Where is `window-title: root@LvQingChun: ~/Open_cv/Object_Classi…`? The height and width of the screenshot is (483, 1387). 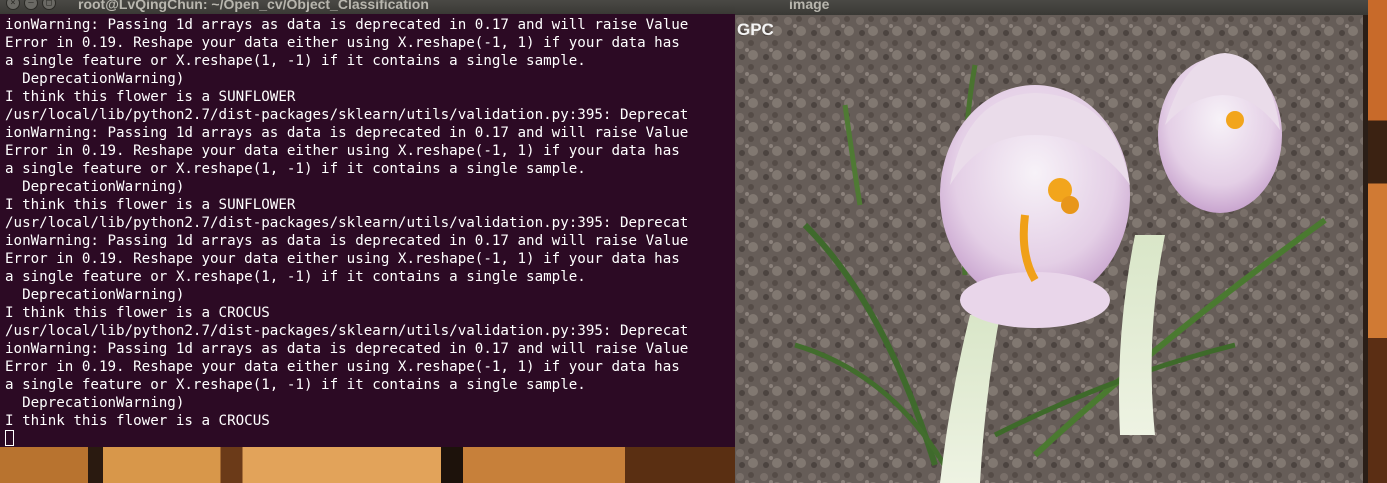 window-title: root@LvQingChun: ~/Open_cv/Object_Classi… is located at coordinates (253, 6).